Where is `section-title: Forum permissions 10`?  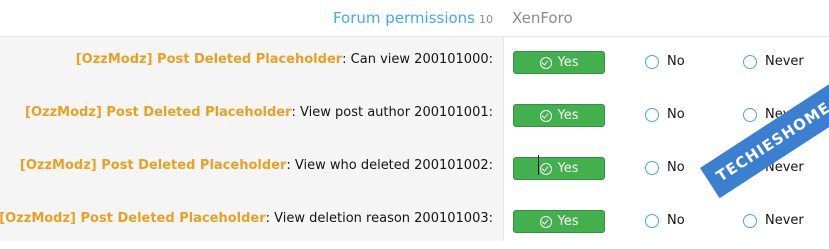
section-title: Forum permissions 10 is located at coordinates (413, 18).